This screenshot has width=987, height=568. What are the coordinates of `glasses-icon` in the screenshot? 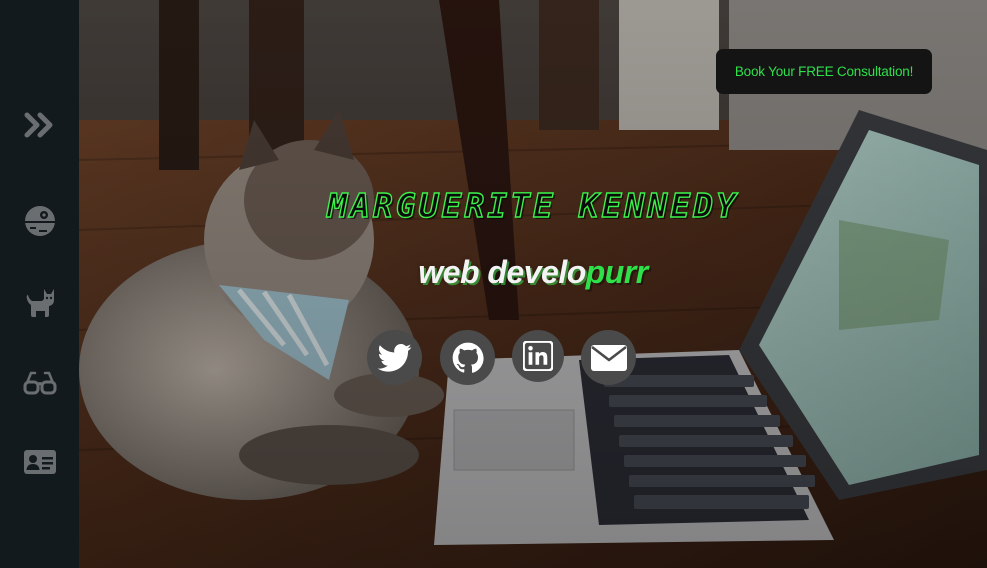 It's located at (39, 383).